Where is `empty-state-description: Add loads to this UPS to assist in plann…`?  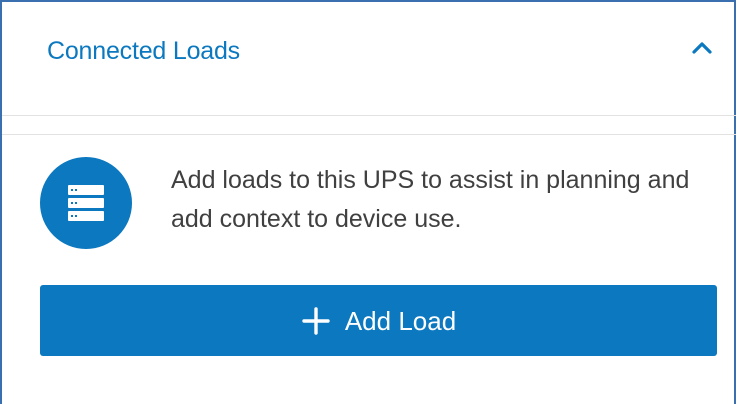 empty-state-description: Add loads to this UPS to assist in plann… is located at coordinates (430, 199).